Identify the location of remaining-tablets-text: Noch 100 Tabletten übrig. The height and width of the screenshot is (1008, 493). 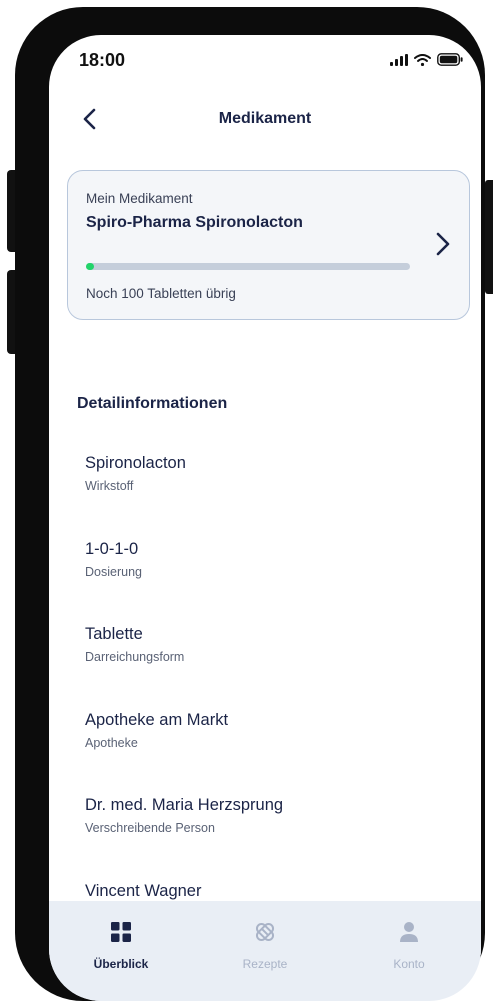
(161, 293).